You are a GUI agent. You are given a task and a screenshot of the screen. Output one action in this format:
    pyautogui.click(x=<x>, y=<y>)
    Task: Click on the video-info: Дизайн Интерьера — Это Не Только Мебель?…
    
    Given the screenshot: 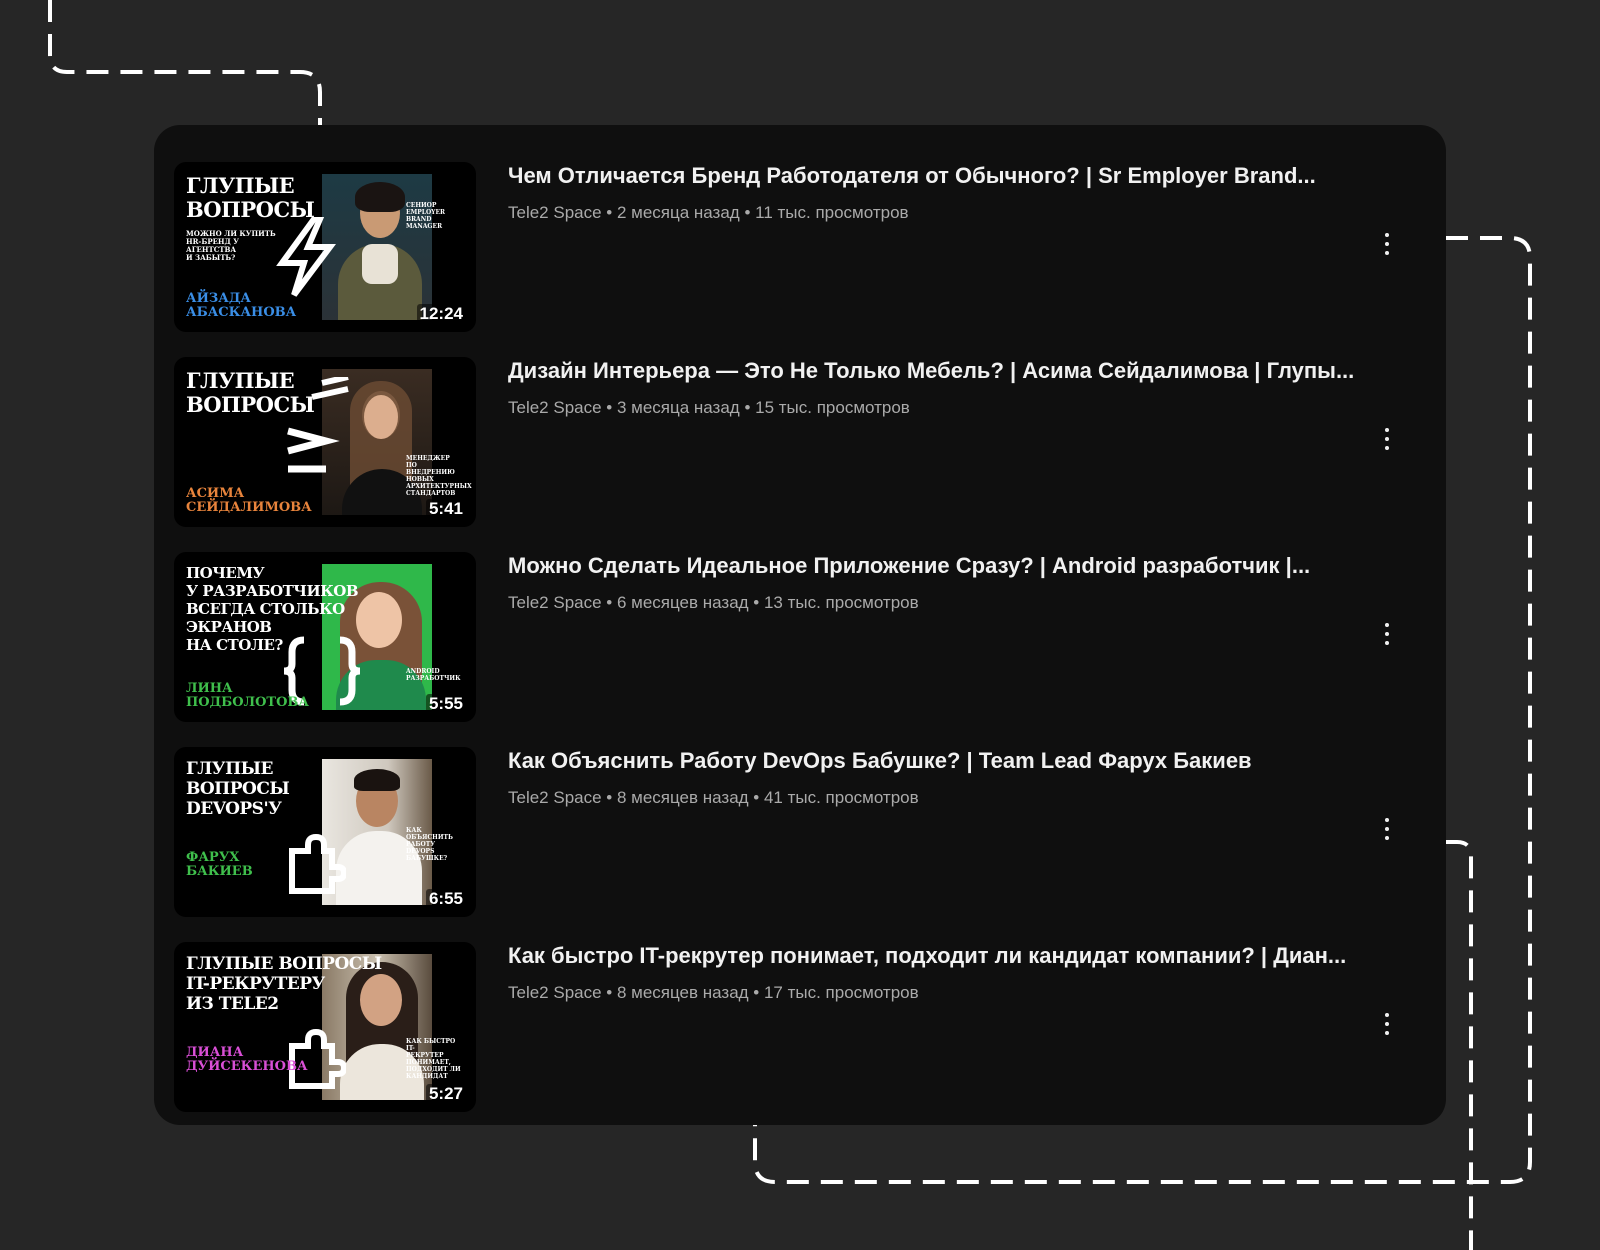 What is the action you would take?
    pyautogui.click(x=948, y=388)
    